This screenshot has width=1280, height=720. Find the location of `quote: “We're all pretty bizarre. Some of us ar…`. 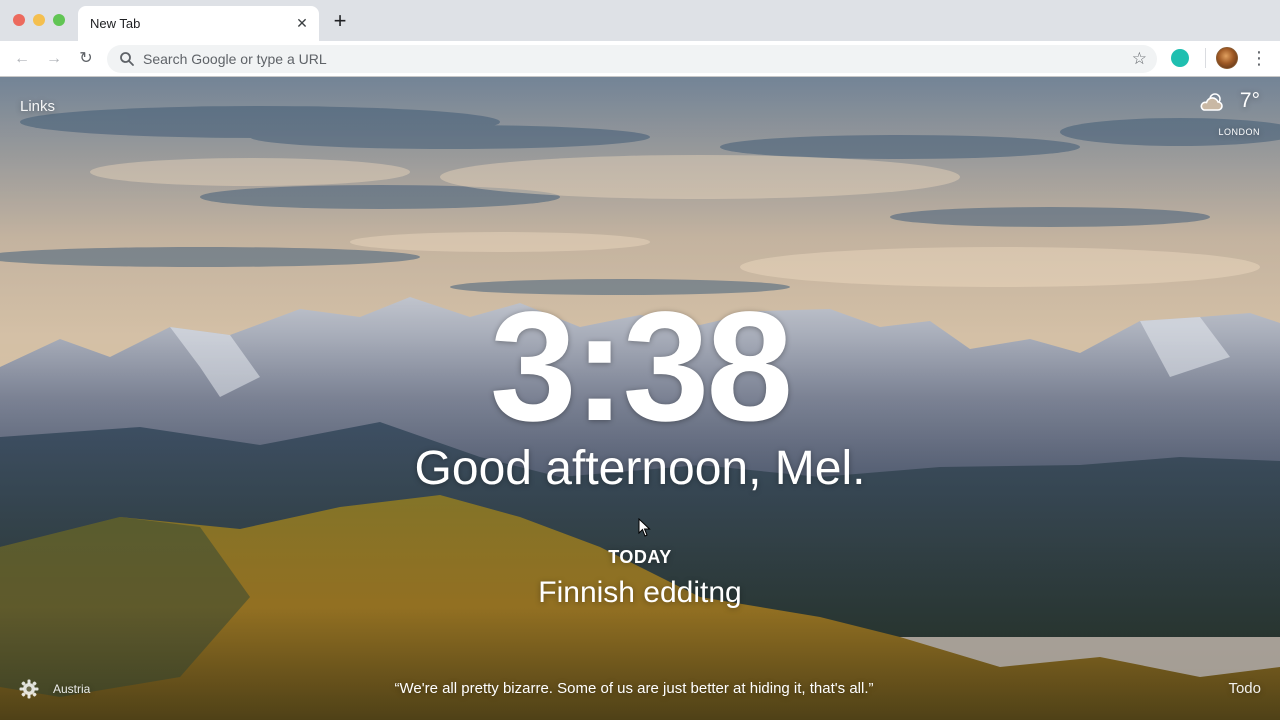

quote: “We're all pretty bizarre. Some of us ar… is located at coordinates (634, 688).